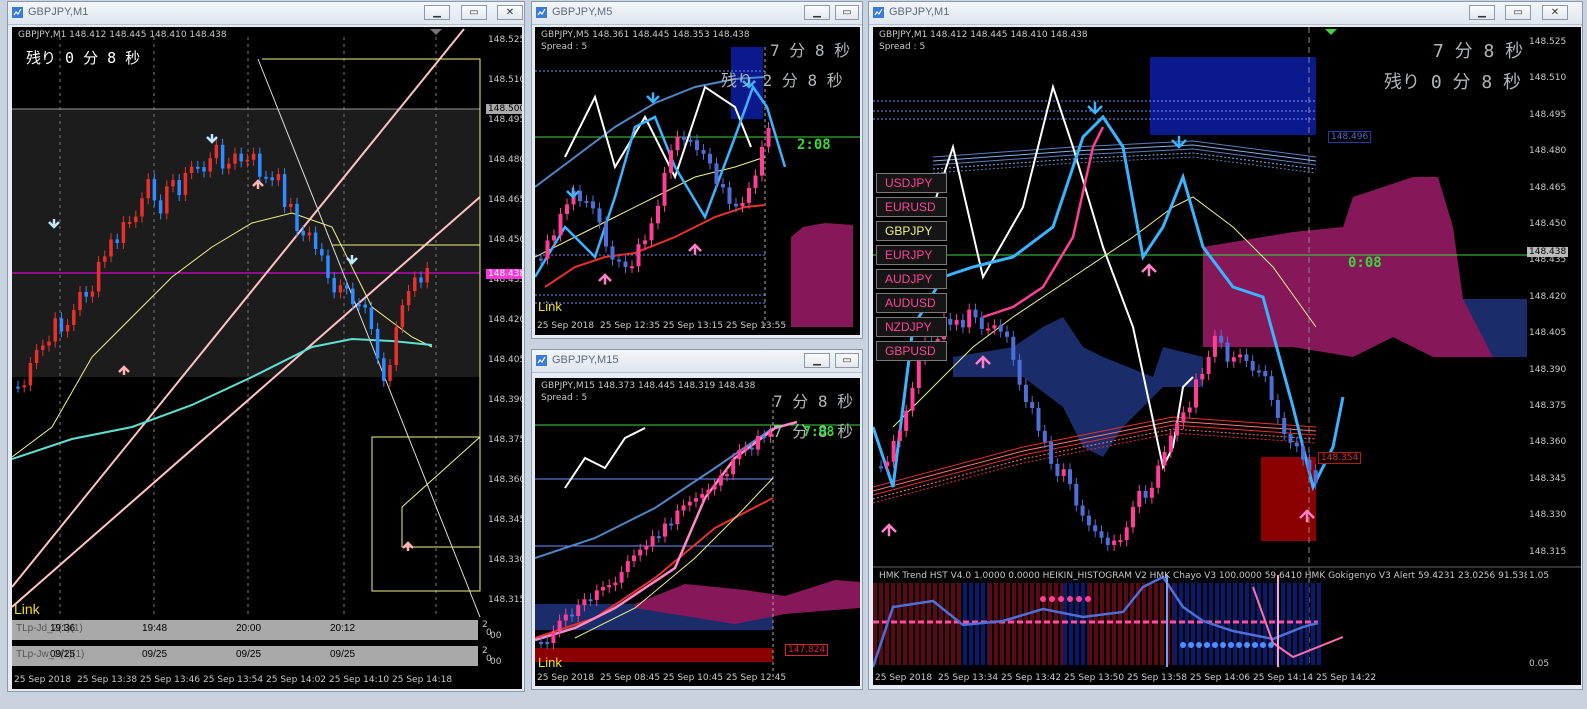 The width and height of the screenshot is (1587, 709). Describe the element at coordinates (911, 207) in the screenshot. I see `symbol-button: EURUSD` at that location.